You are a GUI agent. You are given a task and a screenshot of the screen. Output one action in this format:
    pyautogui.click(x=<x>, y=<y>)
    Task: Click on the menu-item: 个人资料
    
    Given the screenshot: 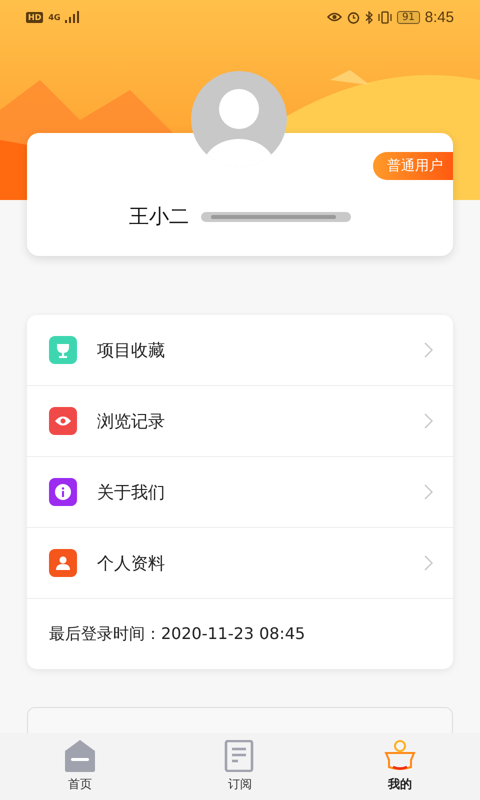 What is the action you would take?
    pyautogui.click(x=240, y=563)
    